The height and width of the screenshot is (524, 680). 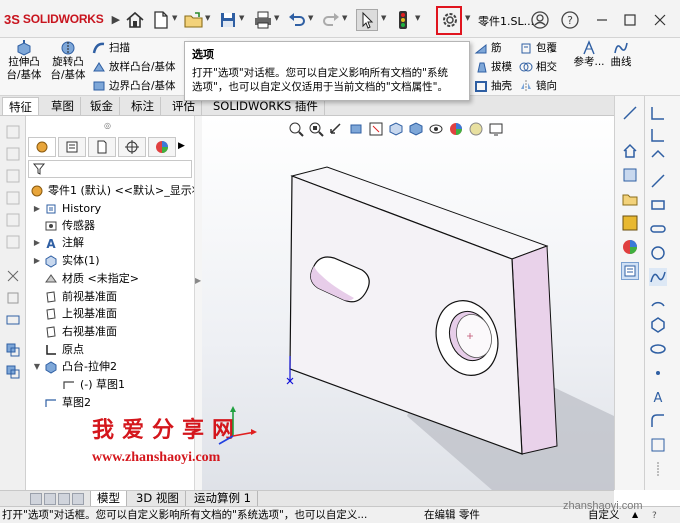 What do you see at coordinates (456, 129) in the screenshot?
I see `edit-appearance-icon` at bounding box center [456, 129].